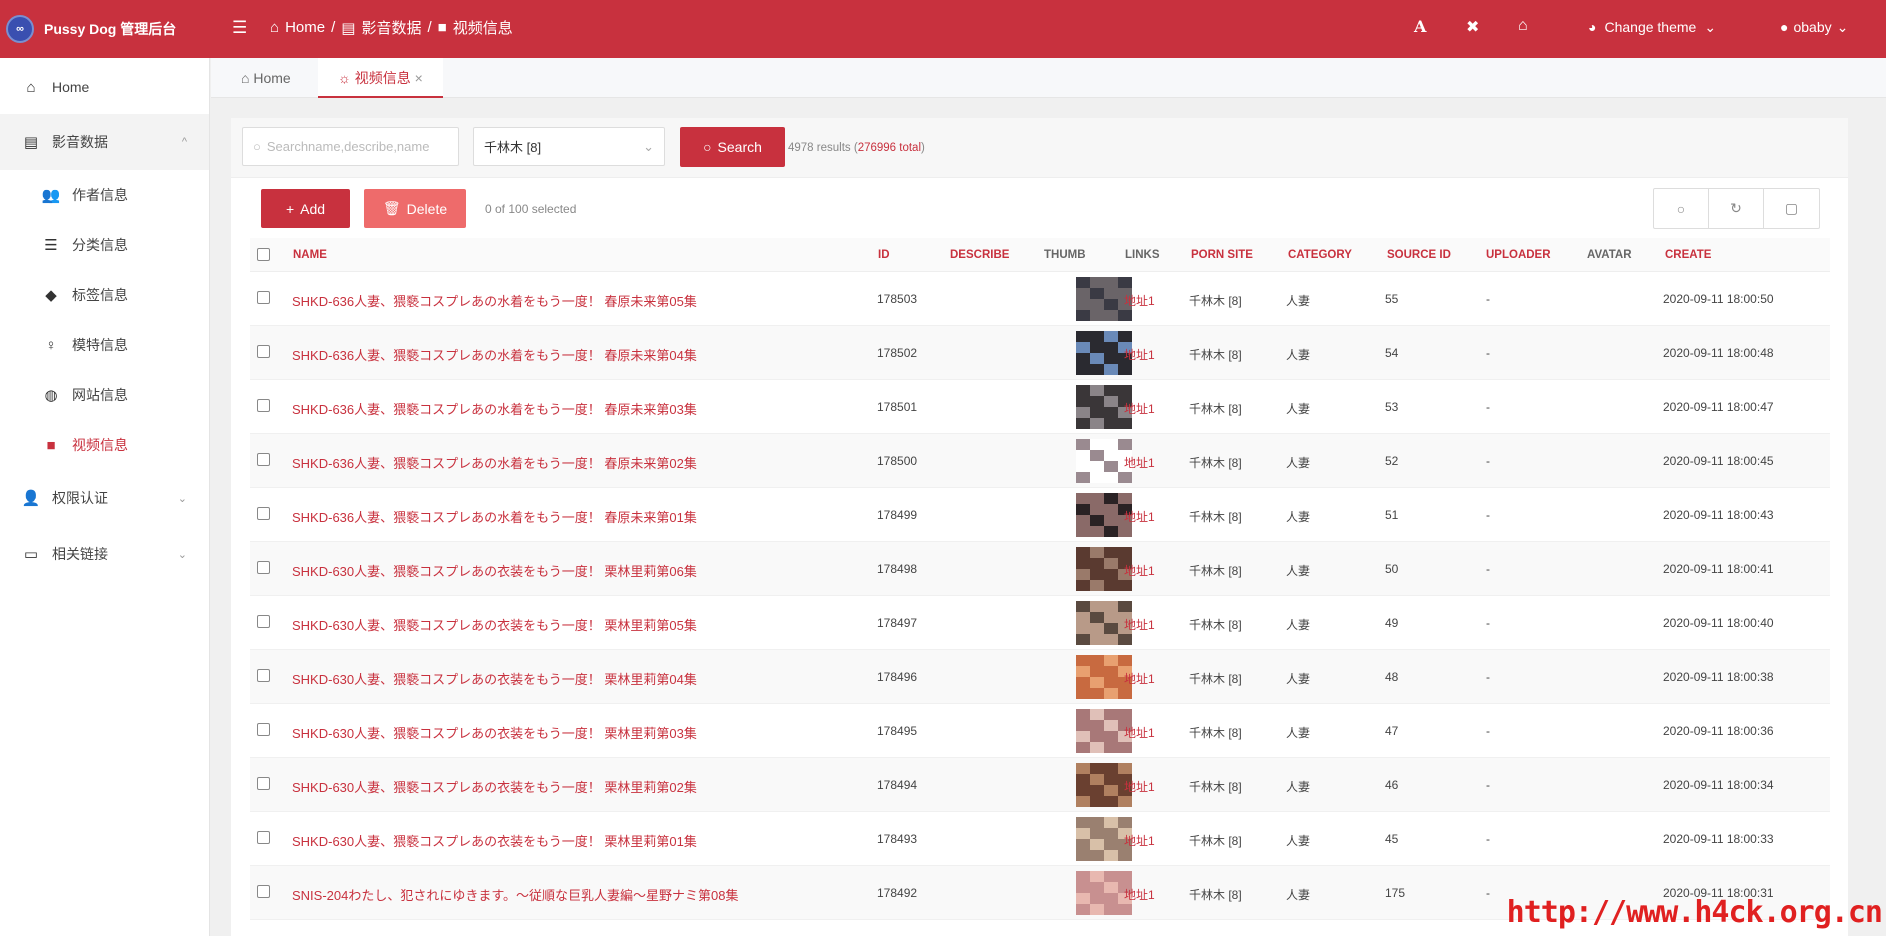 The image size is (1886, 936). I want to click on video-name-link: SHKD-630人妻、猥褻コスプレあの衣装をもう一度！ 栗林里莉第01集, so click(494, 840).